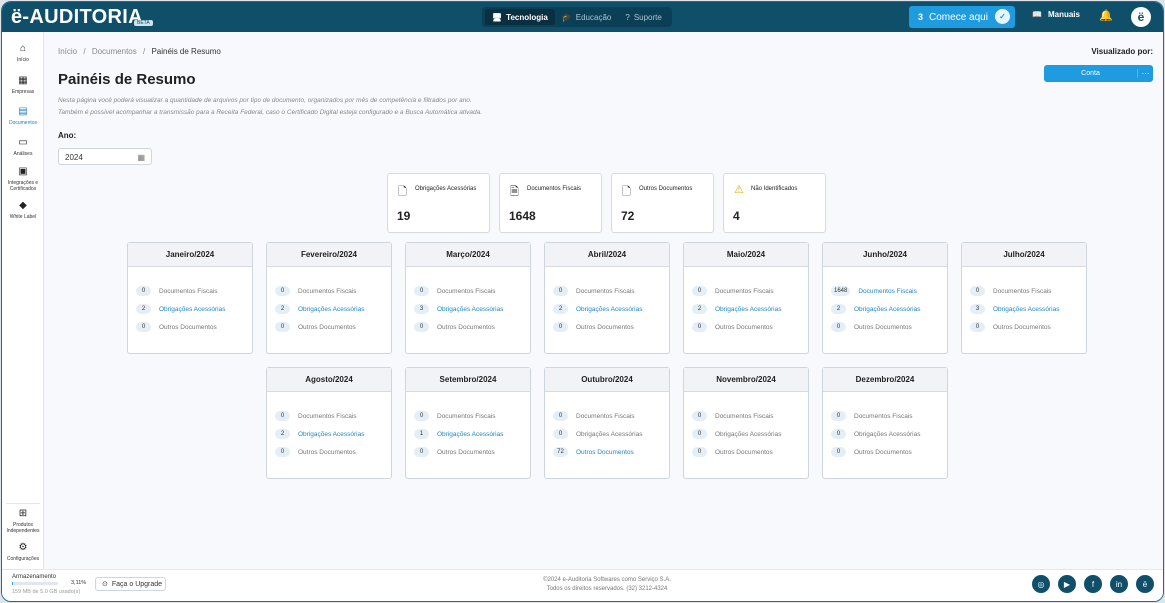  I want to click on stat-card-outros: 🗋 Outros Documentos 72, so click(662, 203).